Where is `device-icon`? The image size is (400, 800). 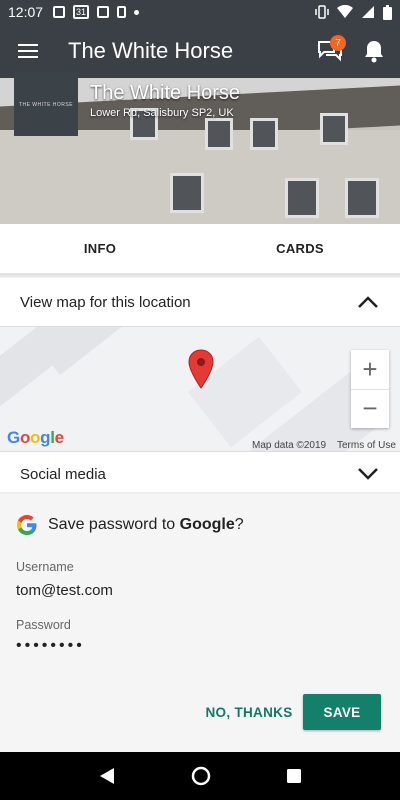 device-icon is located at coordinates (122, 12).